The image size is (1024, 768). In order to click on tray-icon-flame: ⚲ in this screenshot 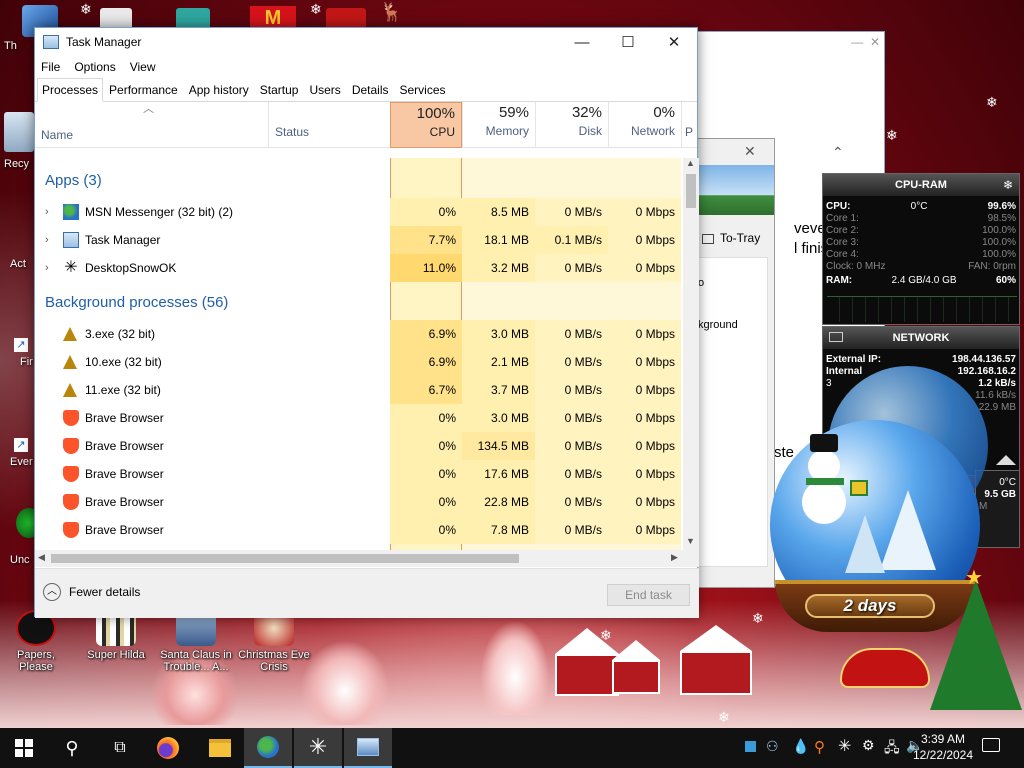, I will do `click(819, 747)`.